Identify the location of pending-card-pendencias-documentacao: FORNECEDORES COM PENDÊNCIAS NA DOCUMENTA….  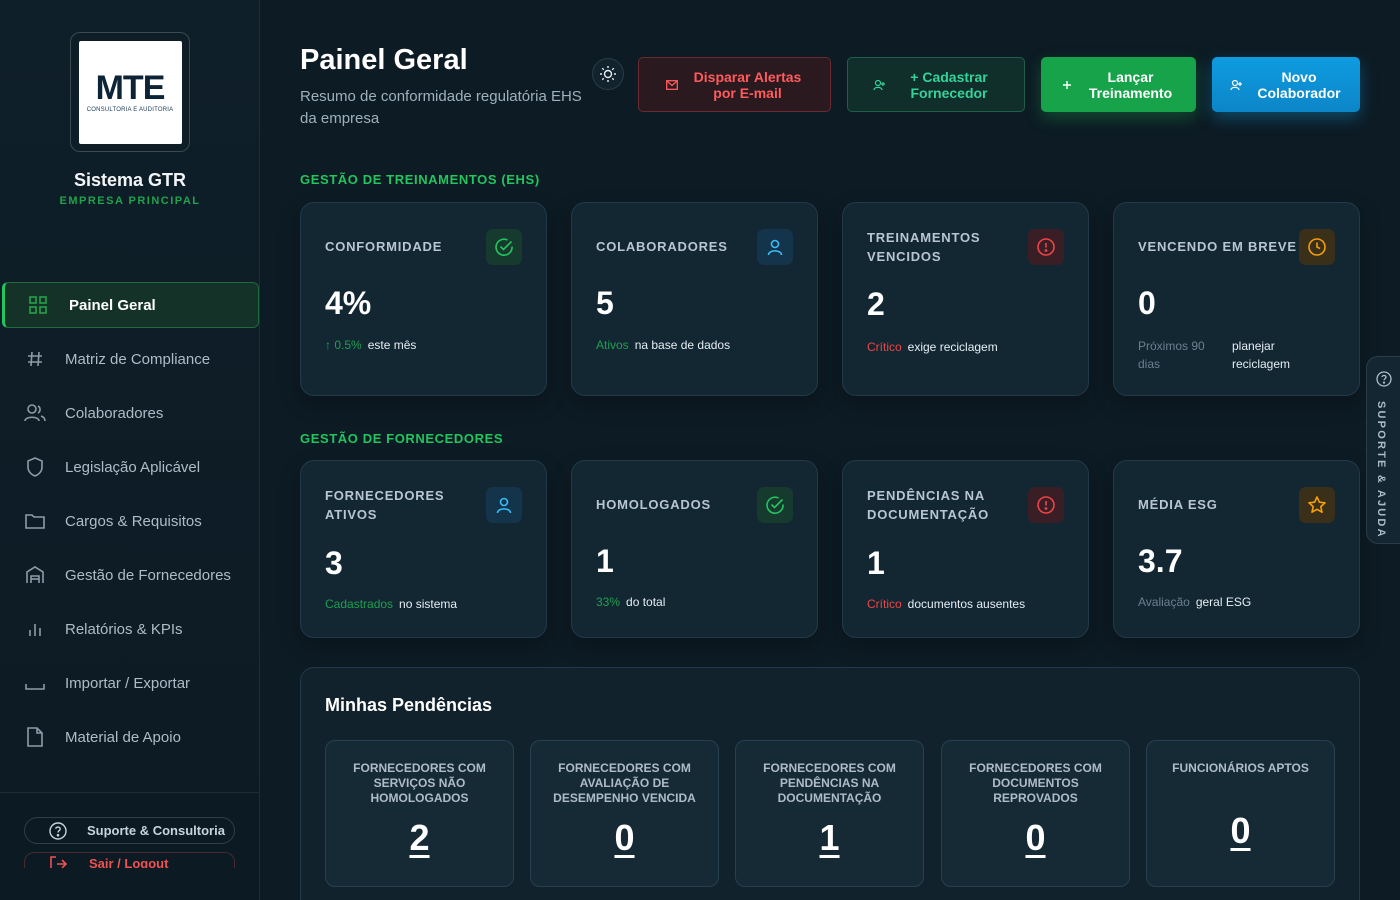
(829, 813).